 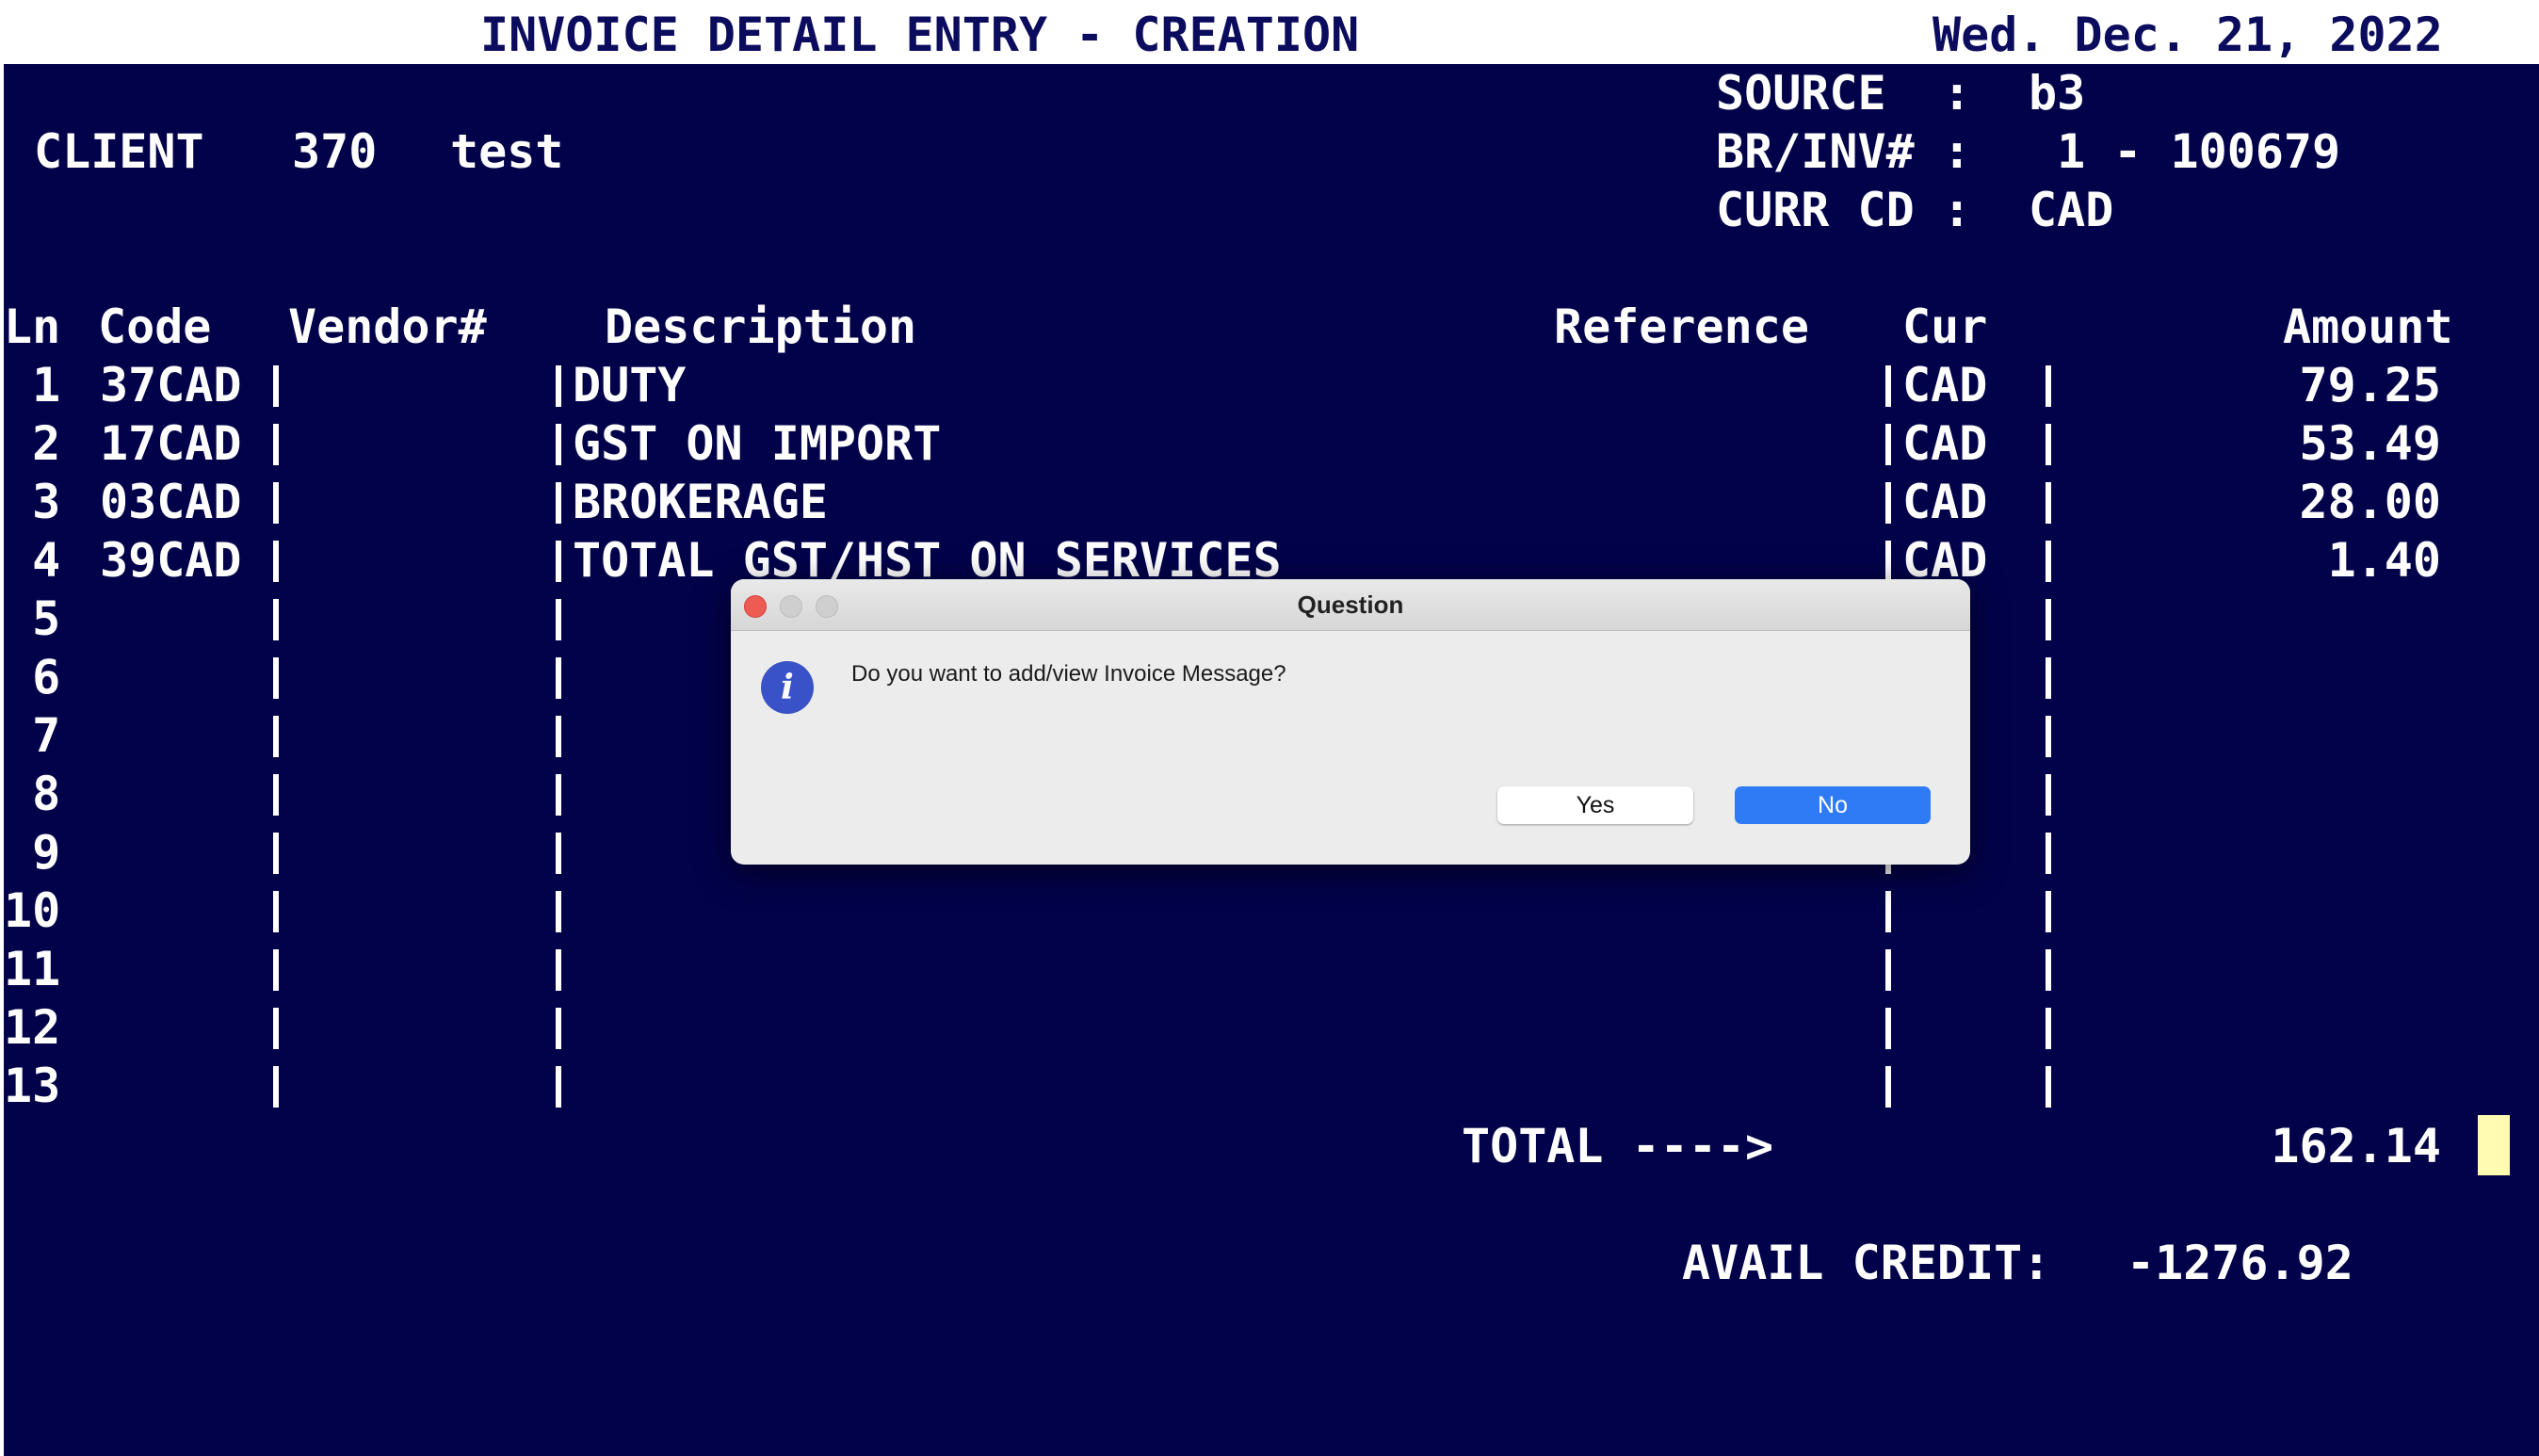 What do you see at coordinates (2071, 210) in the screenshot?
I see `currency-code-value: CAD` at bounding box center [2071, 210].